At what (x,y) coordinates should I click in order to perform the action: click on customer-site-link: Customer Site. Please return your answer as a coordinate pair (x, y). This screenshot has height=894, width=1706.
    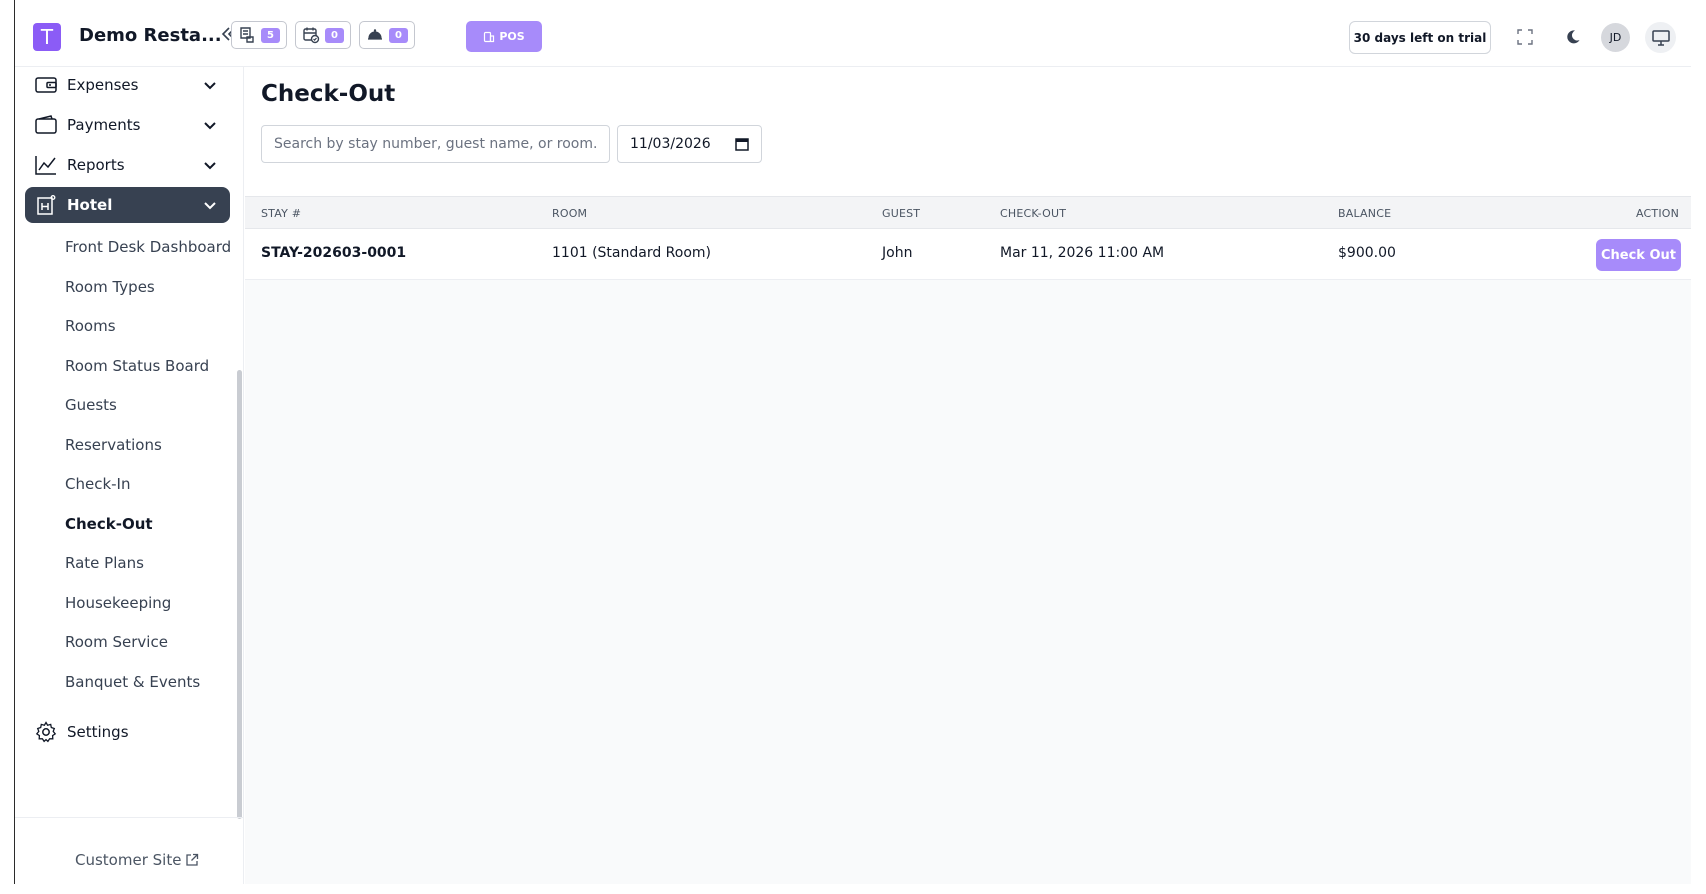
    Looking at the image, I should click on (145, 860).